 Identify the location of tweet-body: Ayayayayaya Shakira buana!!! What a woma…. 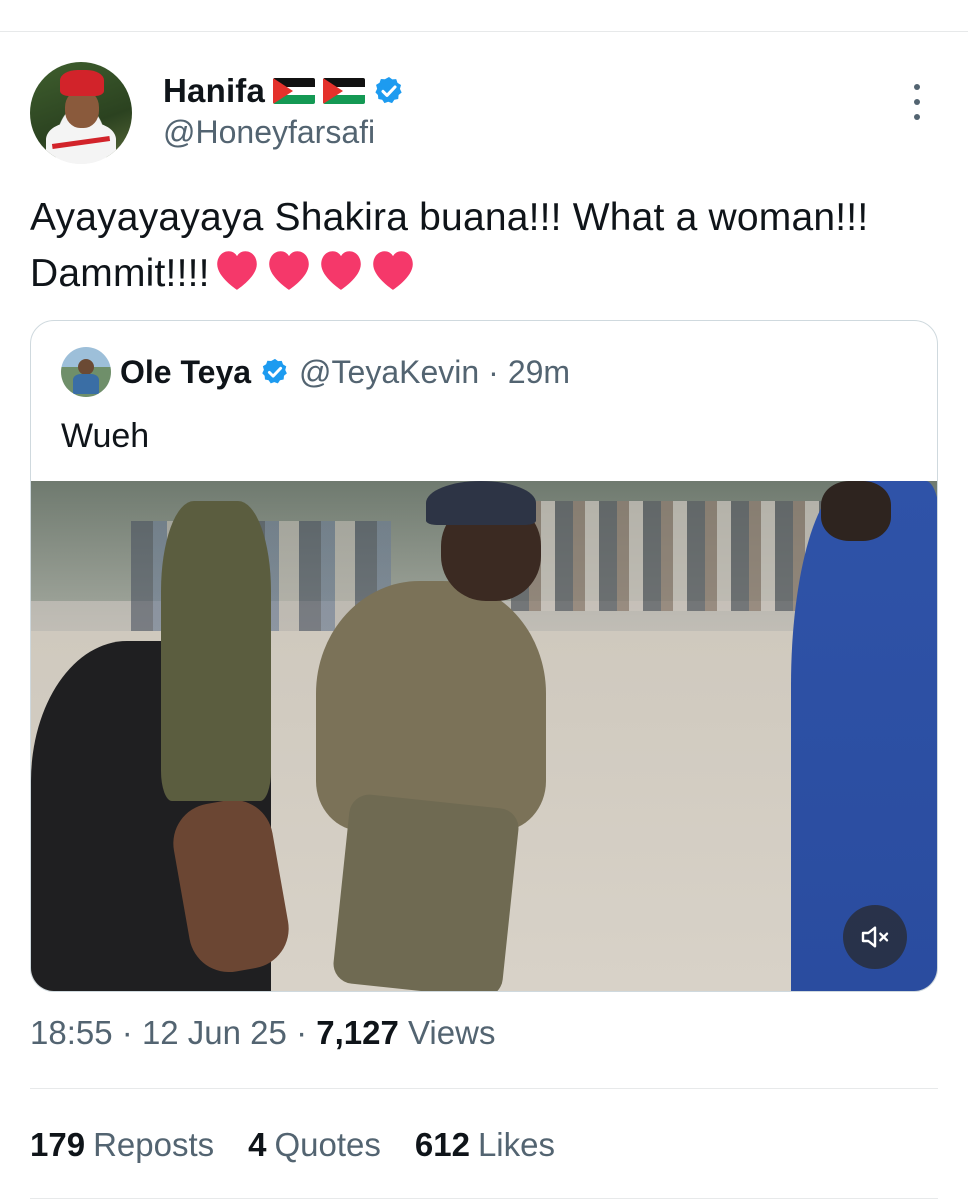
(449, 245).